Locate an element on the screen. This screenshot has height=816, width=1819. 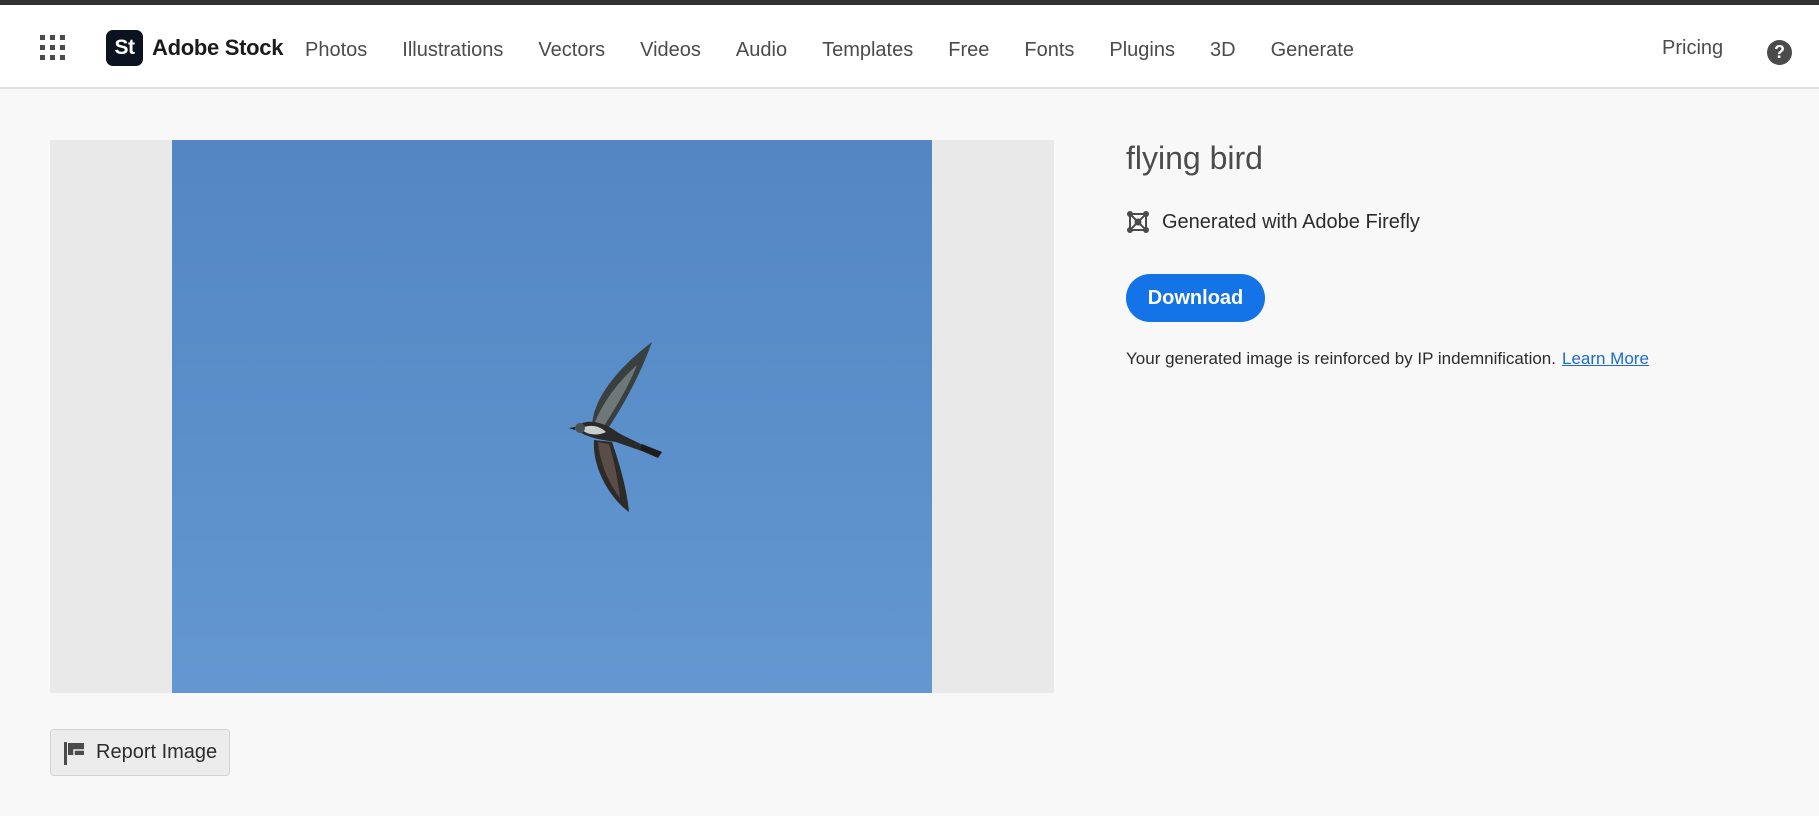
nav-item-illustrations: Illustrations is located at coordinates (452, 50).